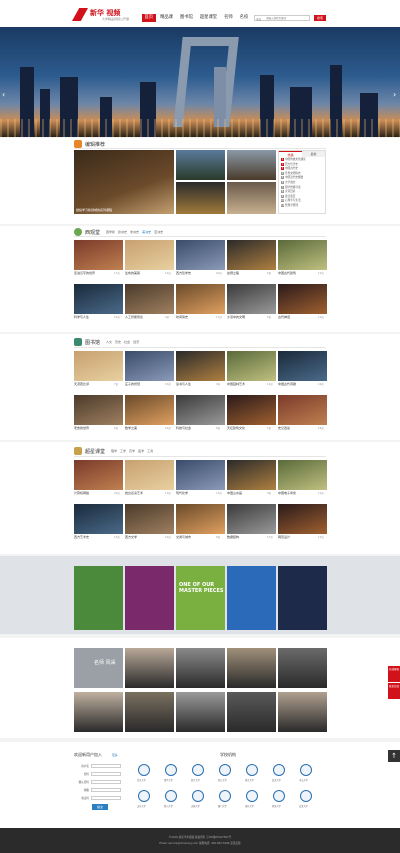 The height and width of the screenshot is (853, 400). I want to click on section-tag: 历史, so click(118, 342).